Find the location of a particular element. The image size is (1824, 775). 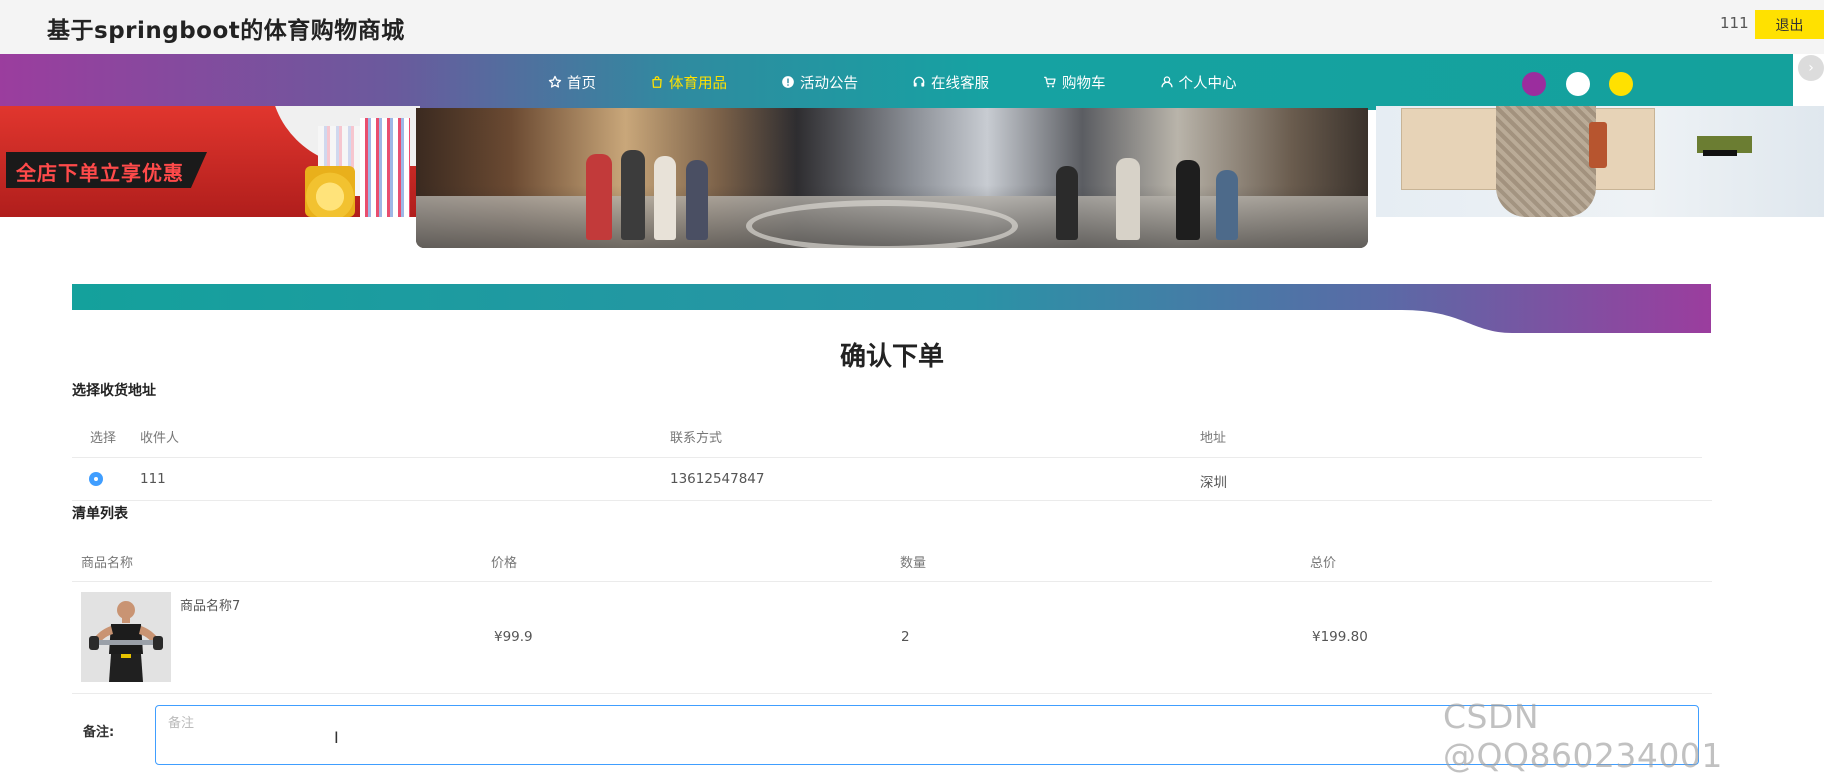

nav-label-online-service: 在线客服 is located at coordinates (960, 83).